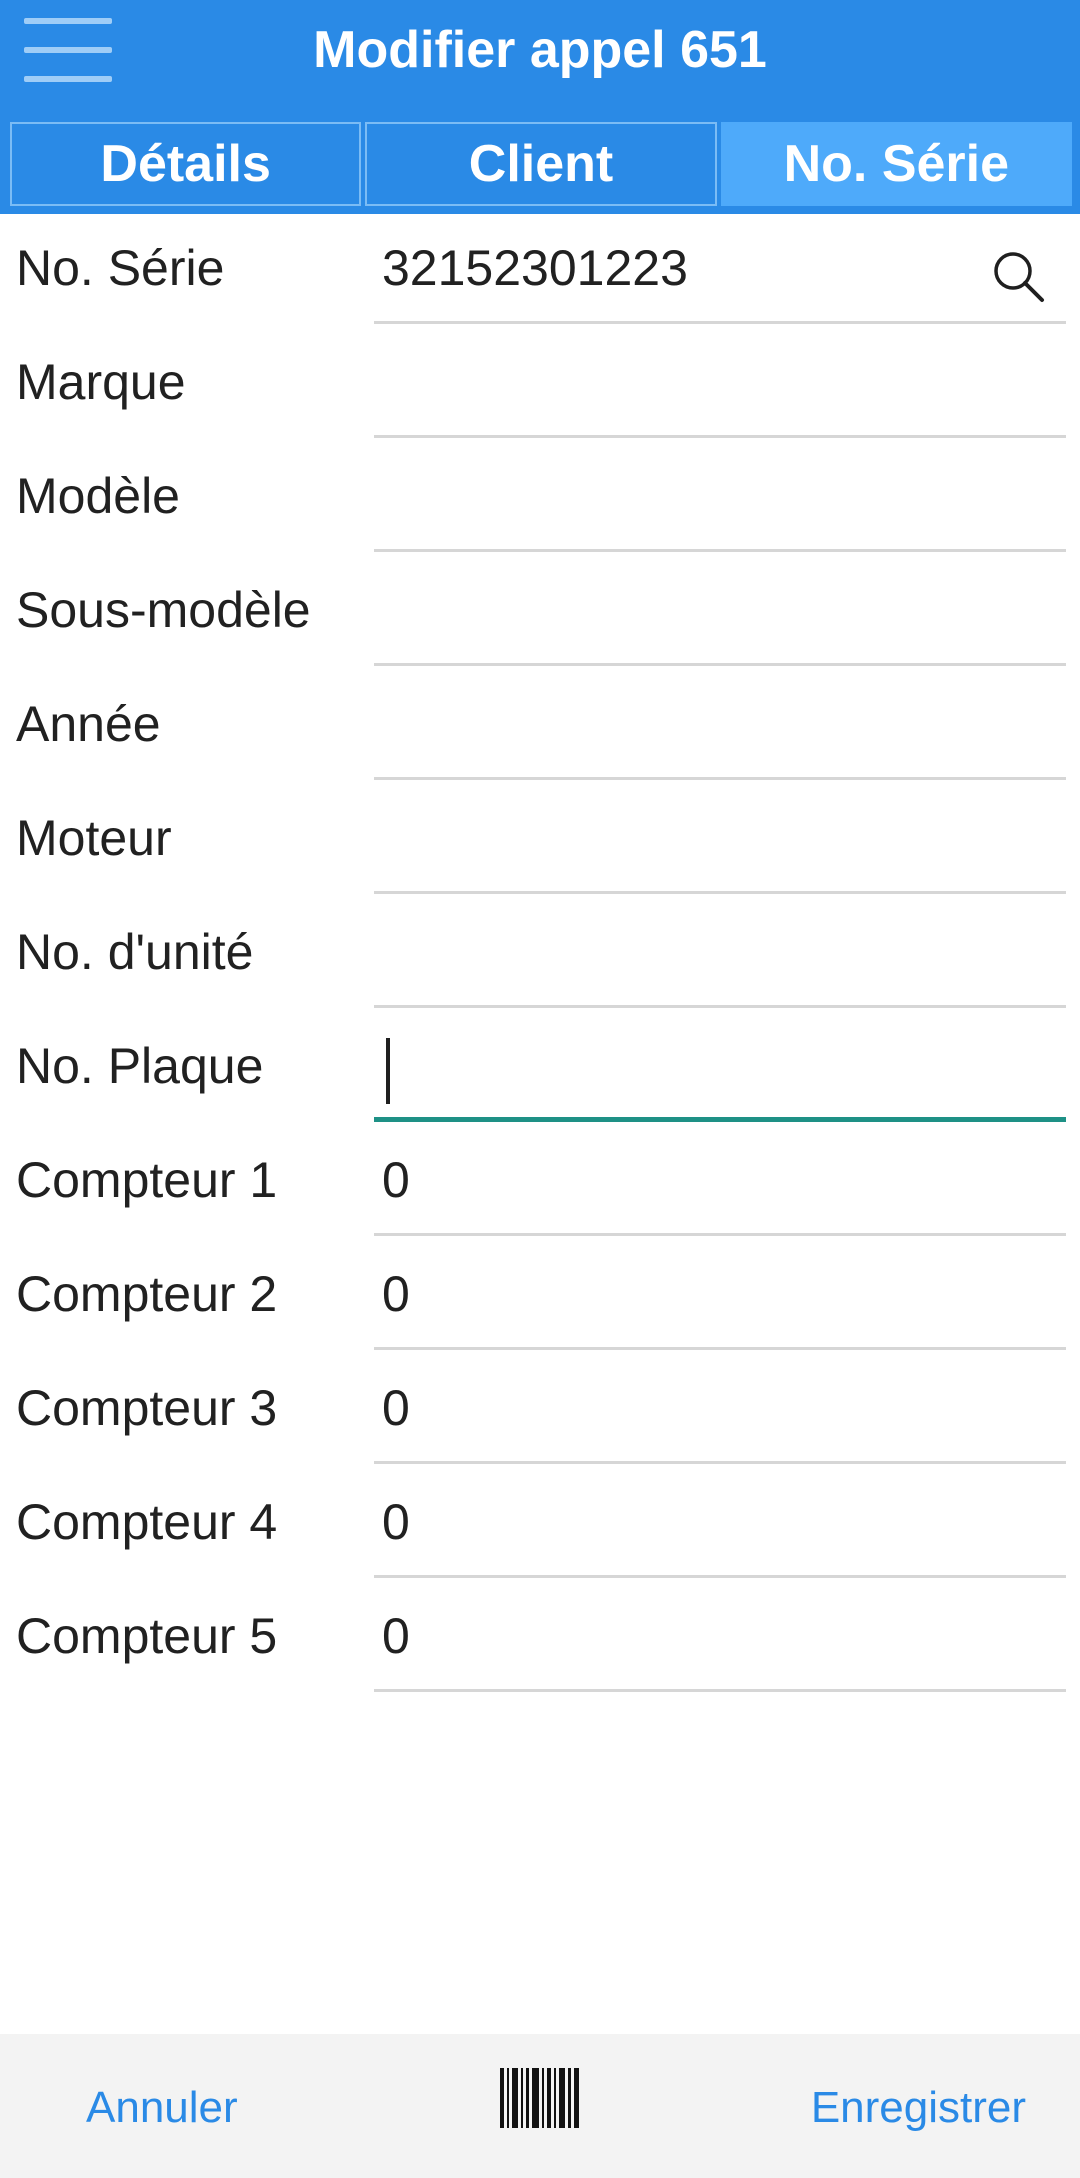 Image resolution: width=1080 pixels, height=2178 pixels. I want to click on form-row-model: Modèle, so click(540, 499).